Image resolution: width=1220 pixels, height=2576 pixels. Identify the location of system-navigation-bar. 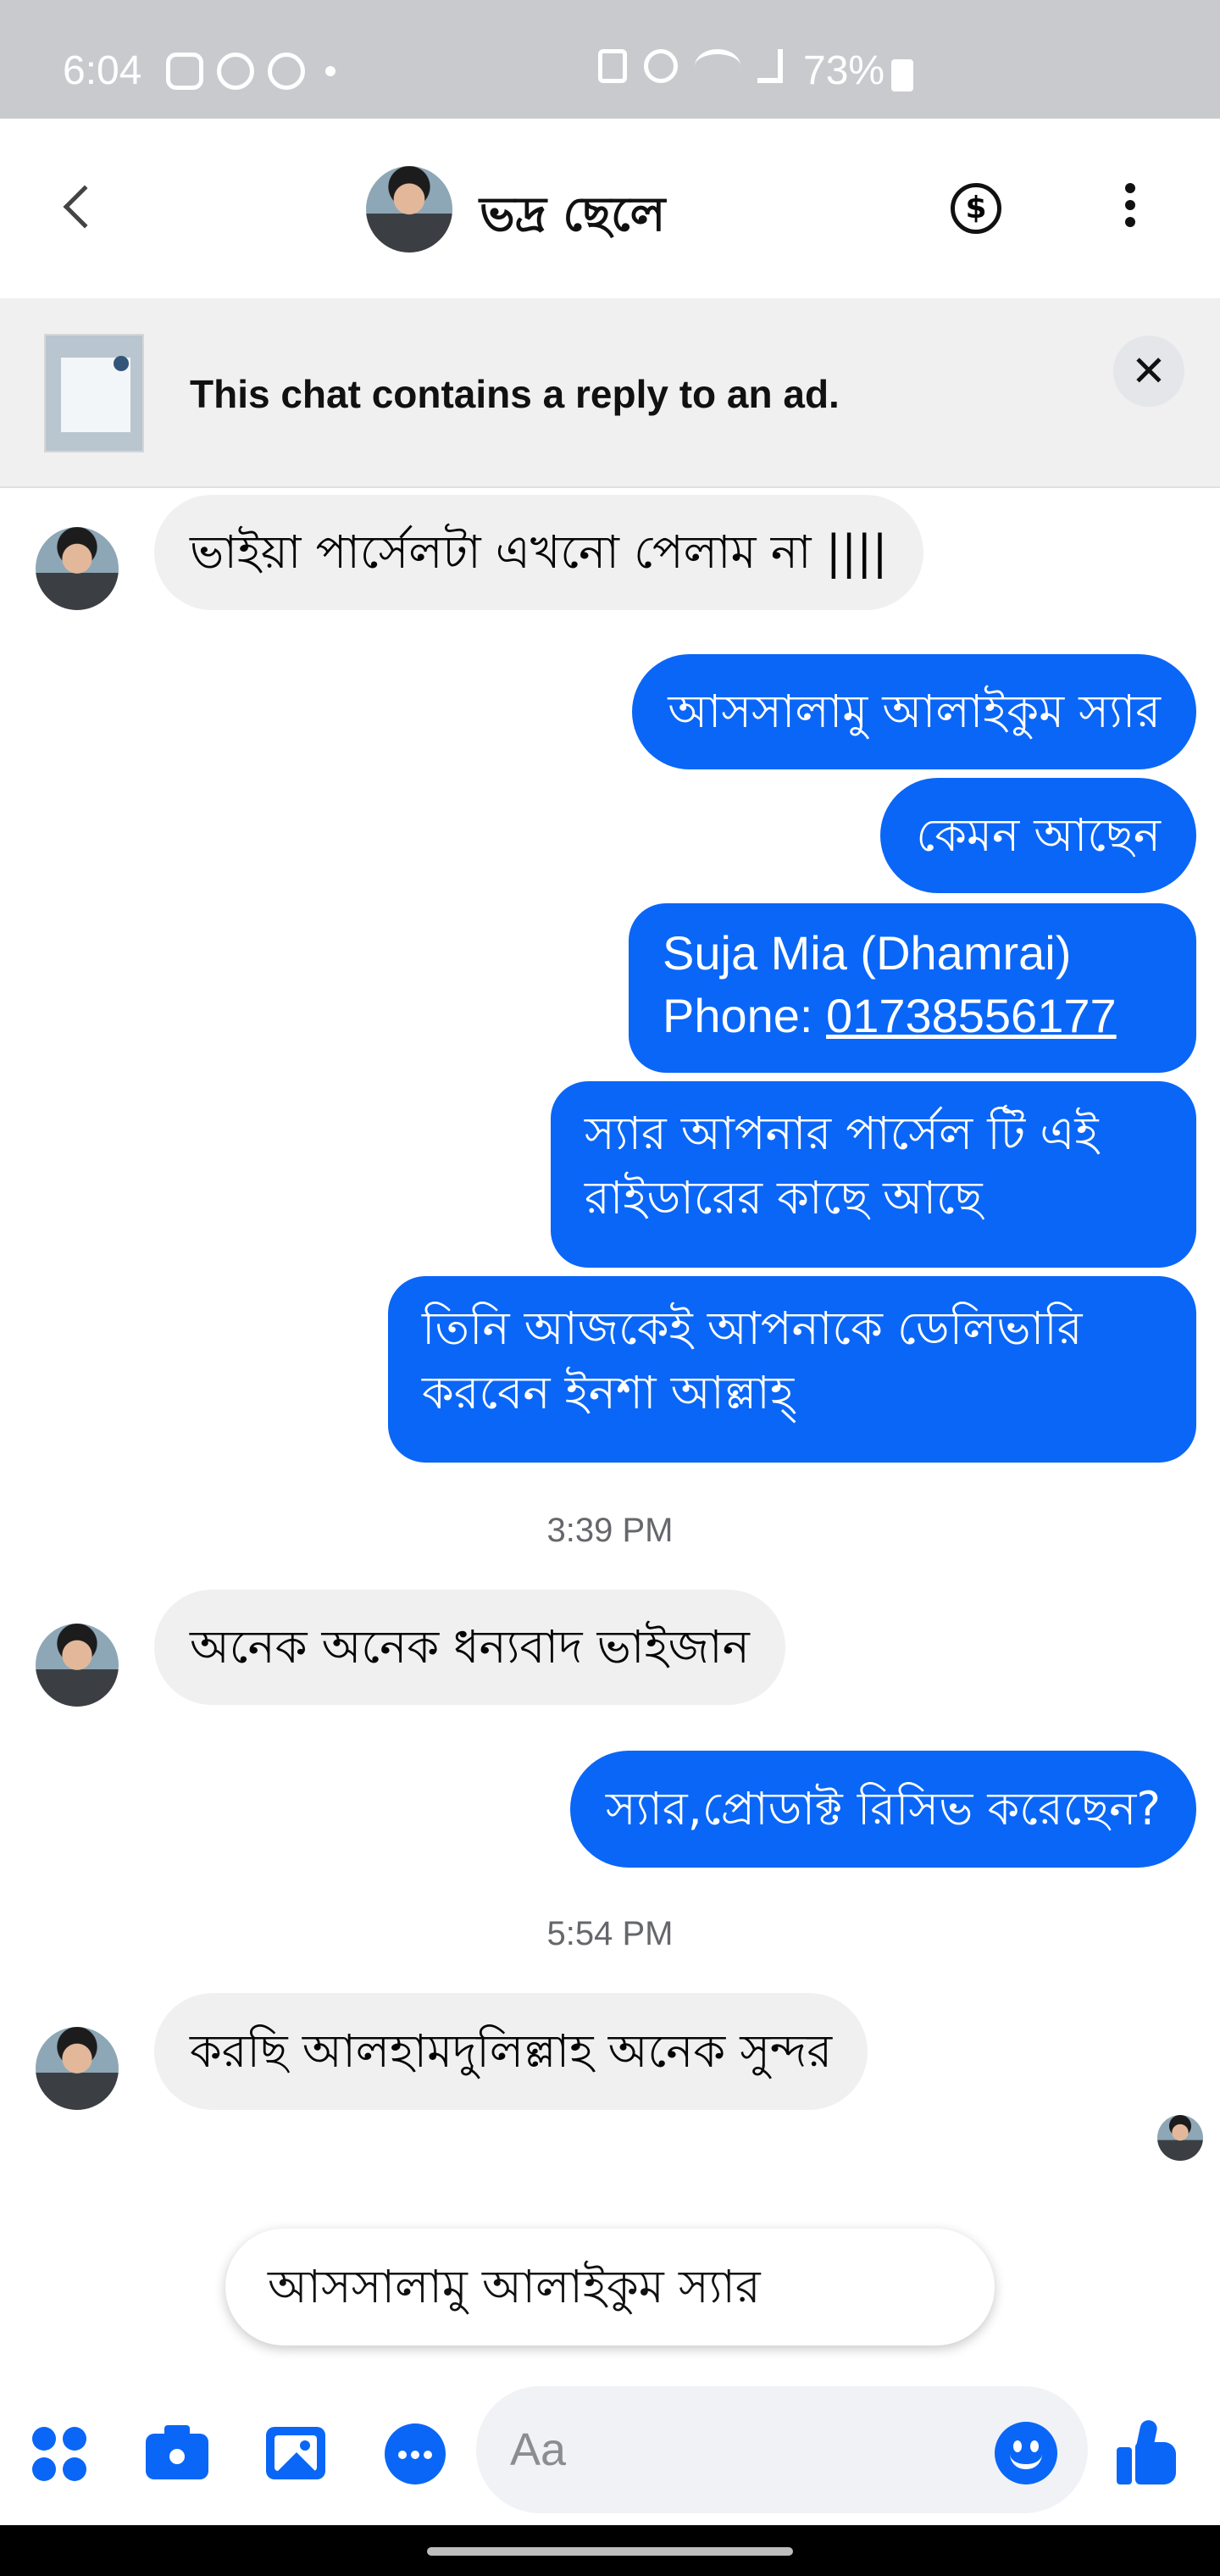
(610, 2550).